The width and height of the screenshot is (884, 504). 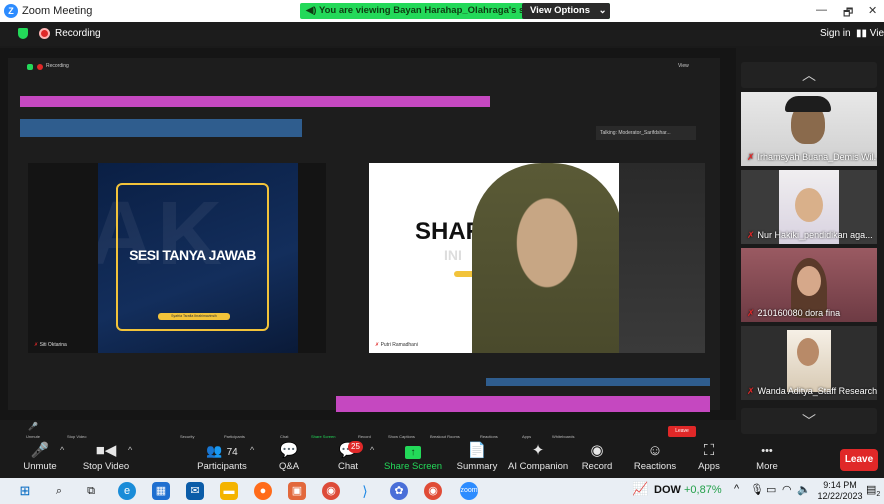 I want to click on apps-button: ⛶ Apps, so click(x=709, y=459).